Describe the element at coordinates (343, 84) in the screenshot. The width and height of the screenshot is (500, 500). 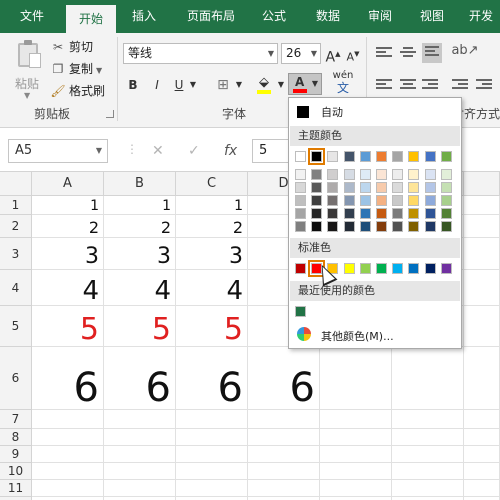
I see `phonetic-button: wén 文` at that location.